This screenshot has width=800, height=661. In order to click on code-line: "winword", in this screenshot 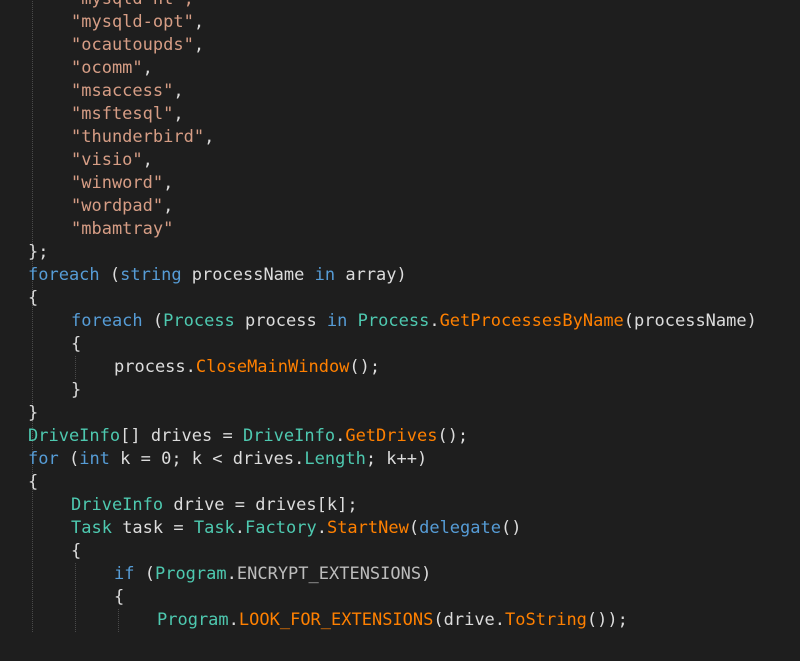, I will do `click(122, 183)`.